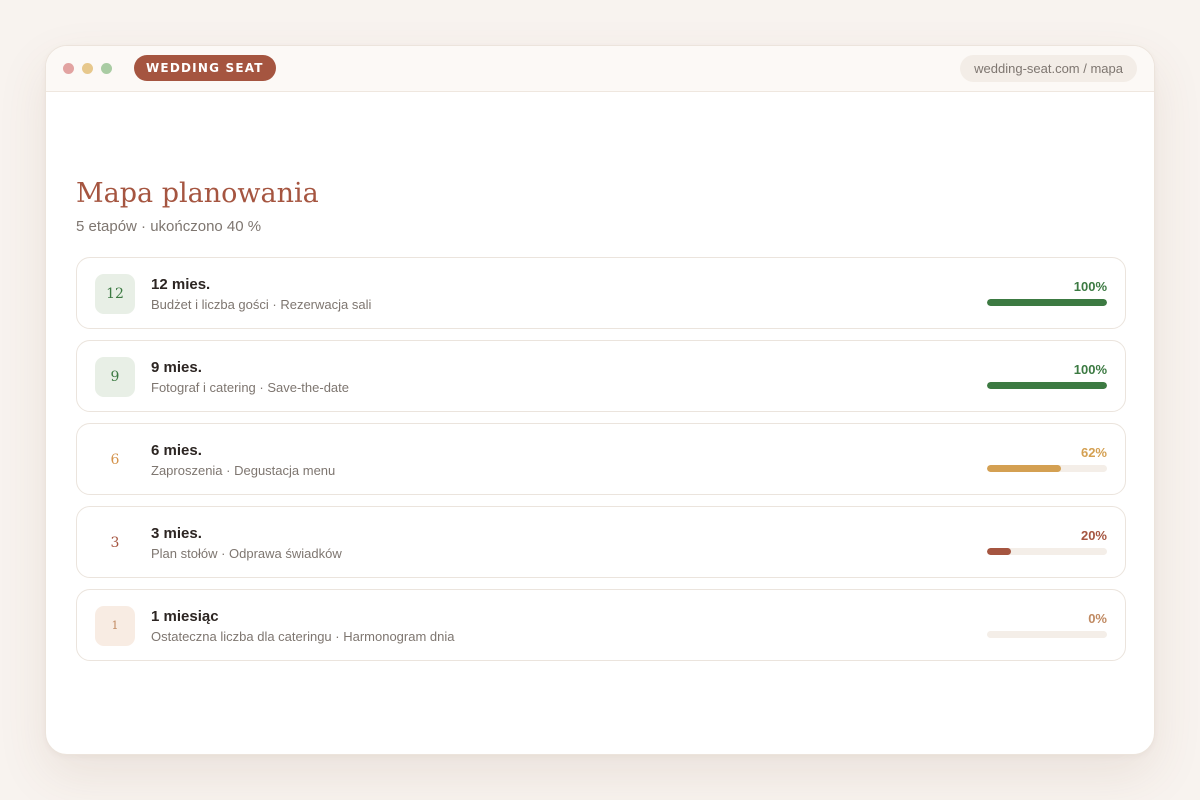 This screenshot has width=1200, height=800. What do you see at coordinates (600, 69) in the screenshot?
I see `title-bar: WEDDING SEAT wedding-seat.com / mapa` at bounding box center [600, 69].